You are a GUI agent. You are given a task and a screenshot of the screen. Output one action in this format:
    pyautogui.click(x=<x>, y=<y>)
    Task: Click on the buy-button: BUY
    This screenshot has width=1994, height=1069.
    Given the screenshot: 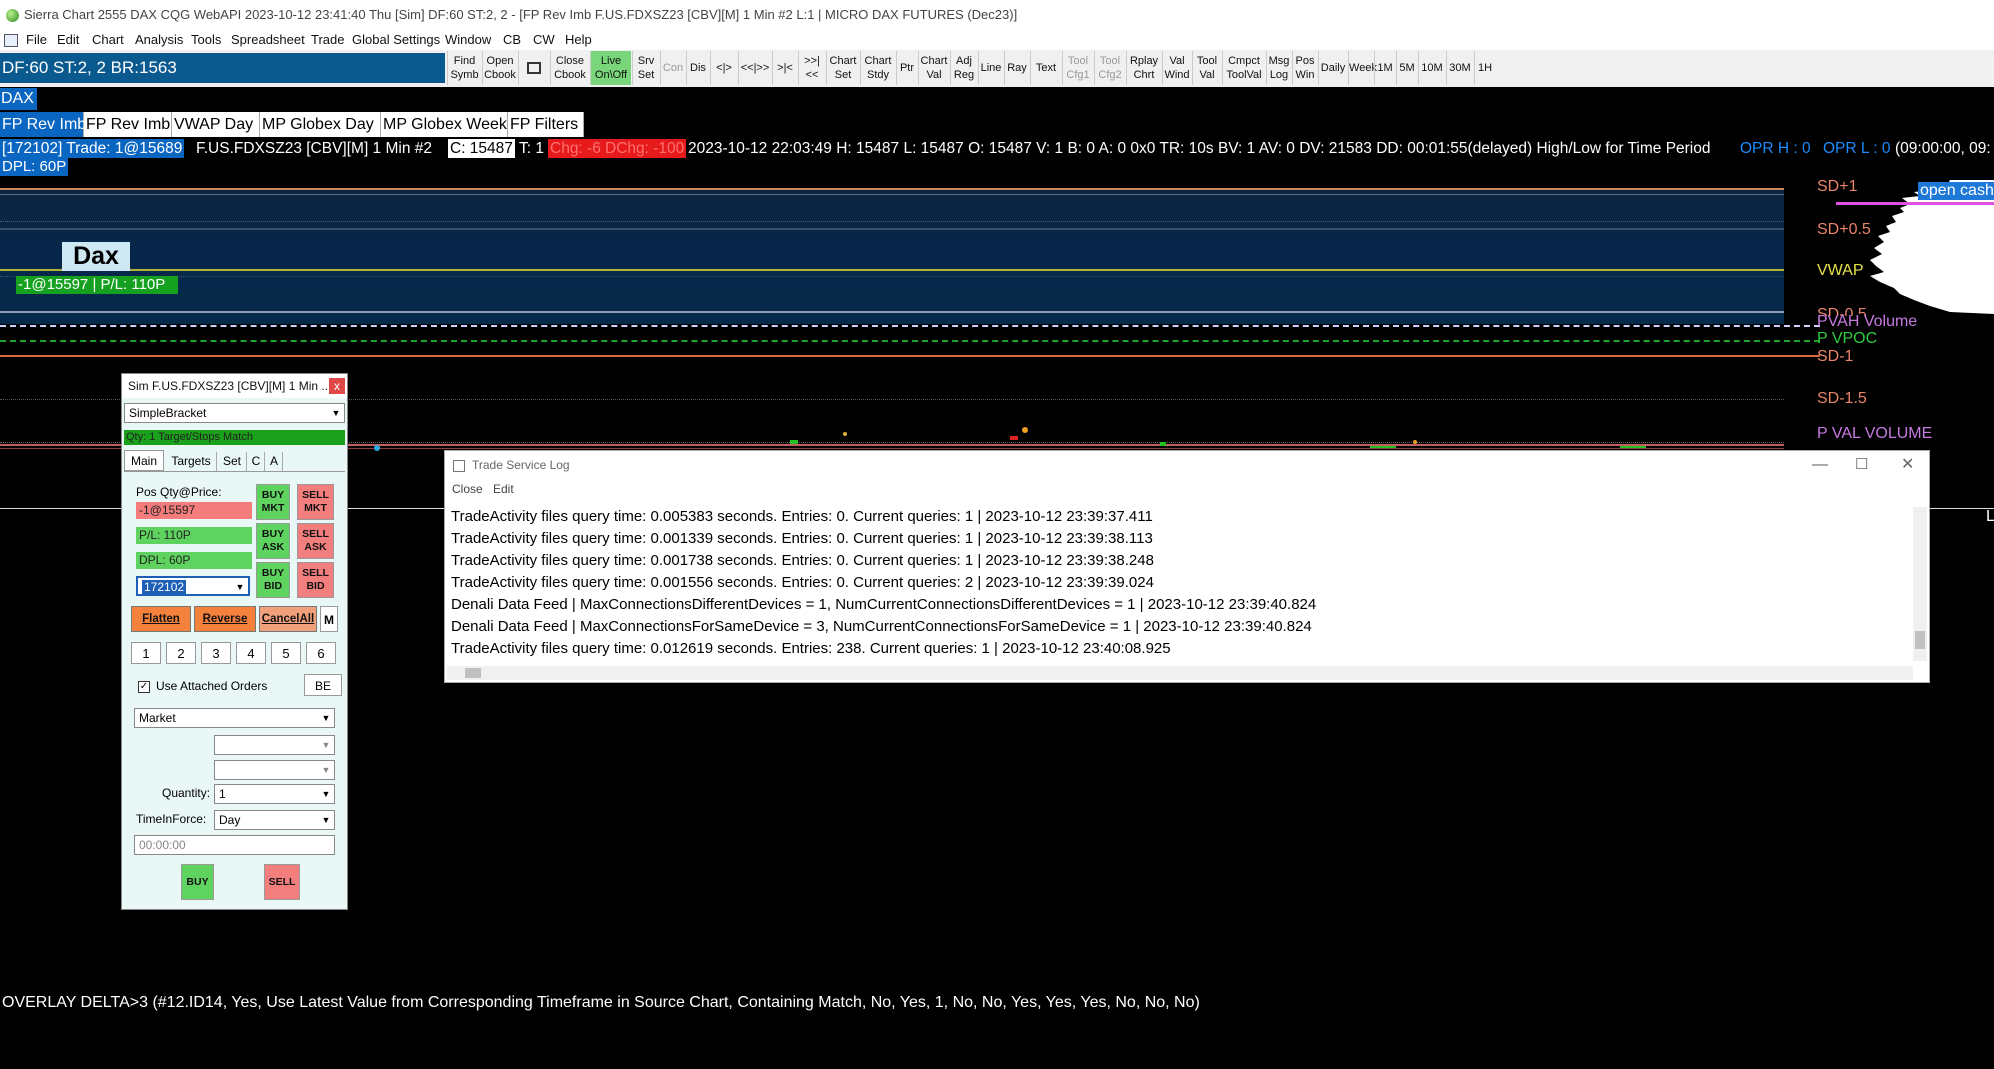 What is the action you would take?
    pyautogui.click(x=197, y=882)
    